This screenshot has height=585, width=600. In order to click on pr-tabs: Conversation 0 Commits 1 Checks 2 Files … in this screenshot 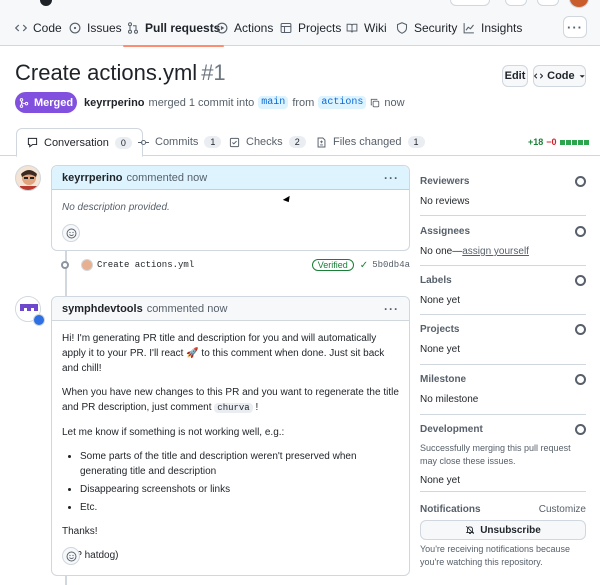, I will do `click(300, 142)`.